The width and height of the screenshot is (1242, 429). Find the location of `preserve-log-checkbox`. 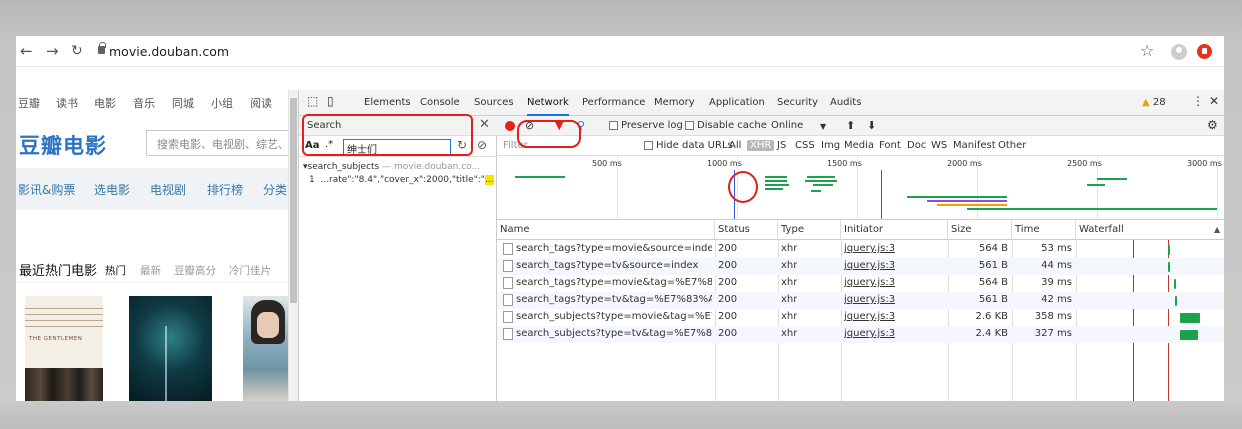

preserve-log-checkbox is located at coordinates (613, 125).